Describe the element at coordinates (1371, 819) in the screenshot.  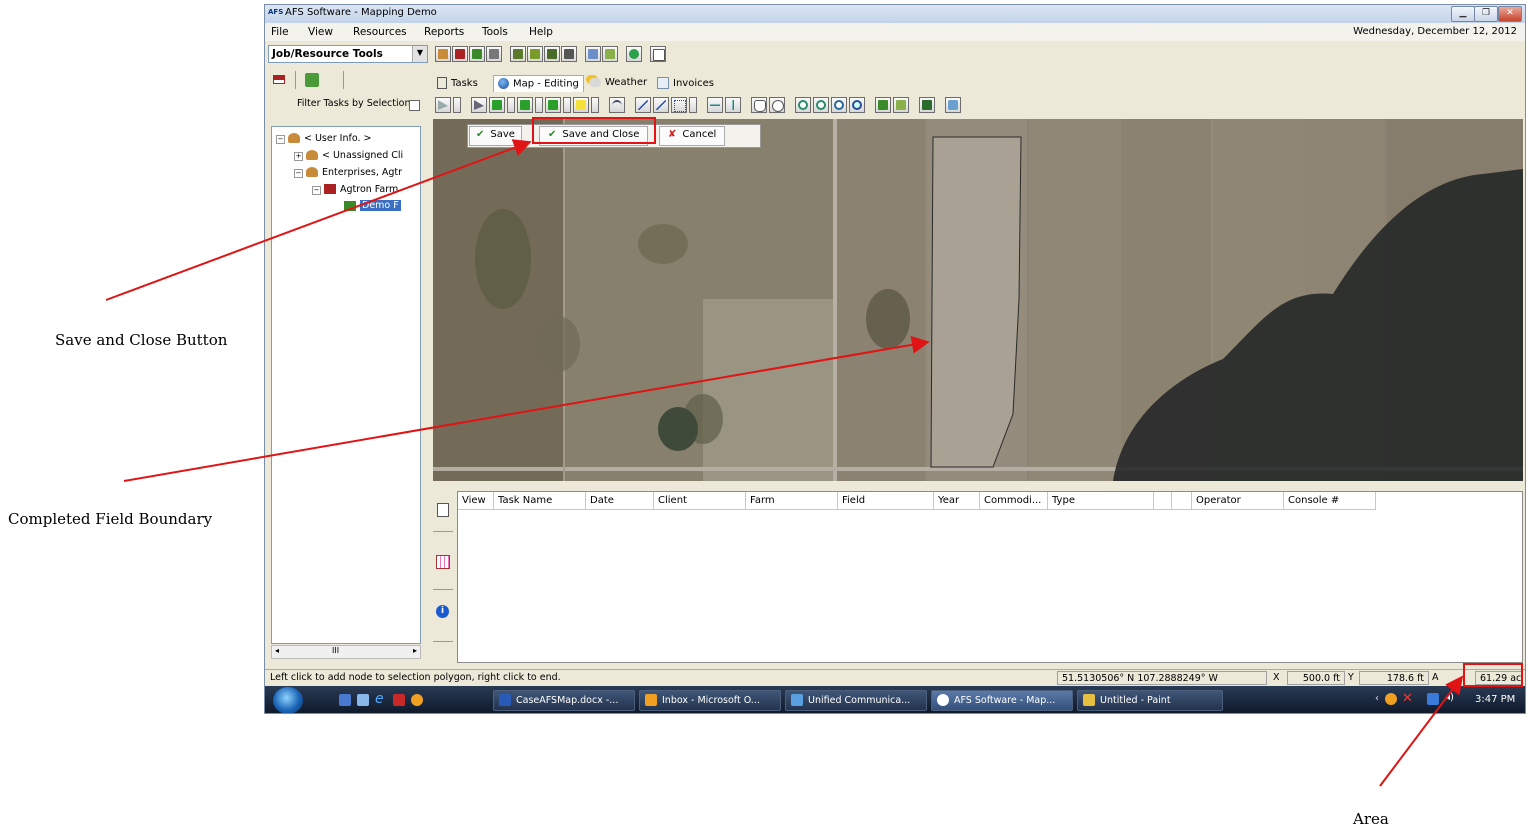
I see `annotation-area: Area` at that location.